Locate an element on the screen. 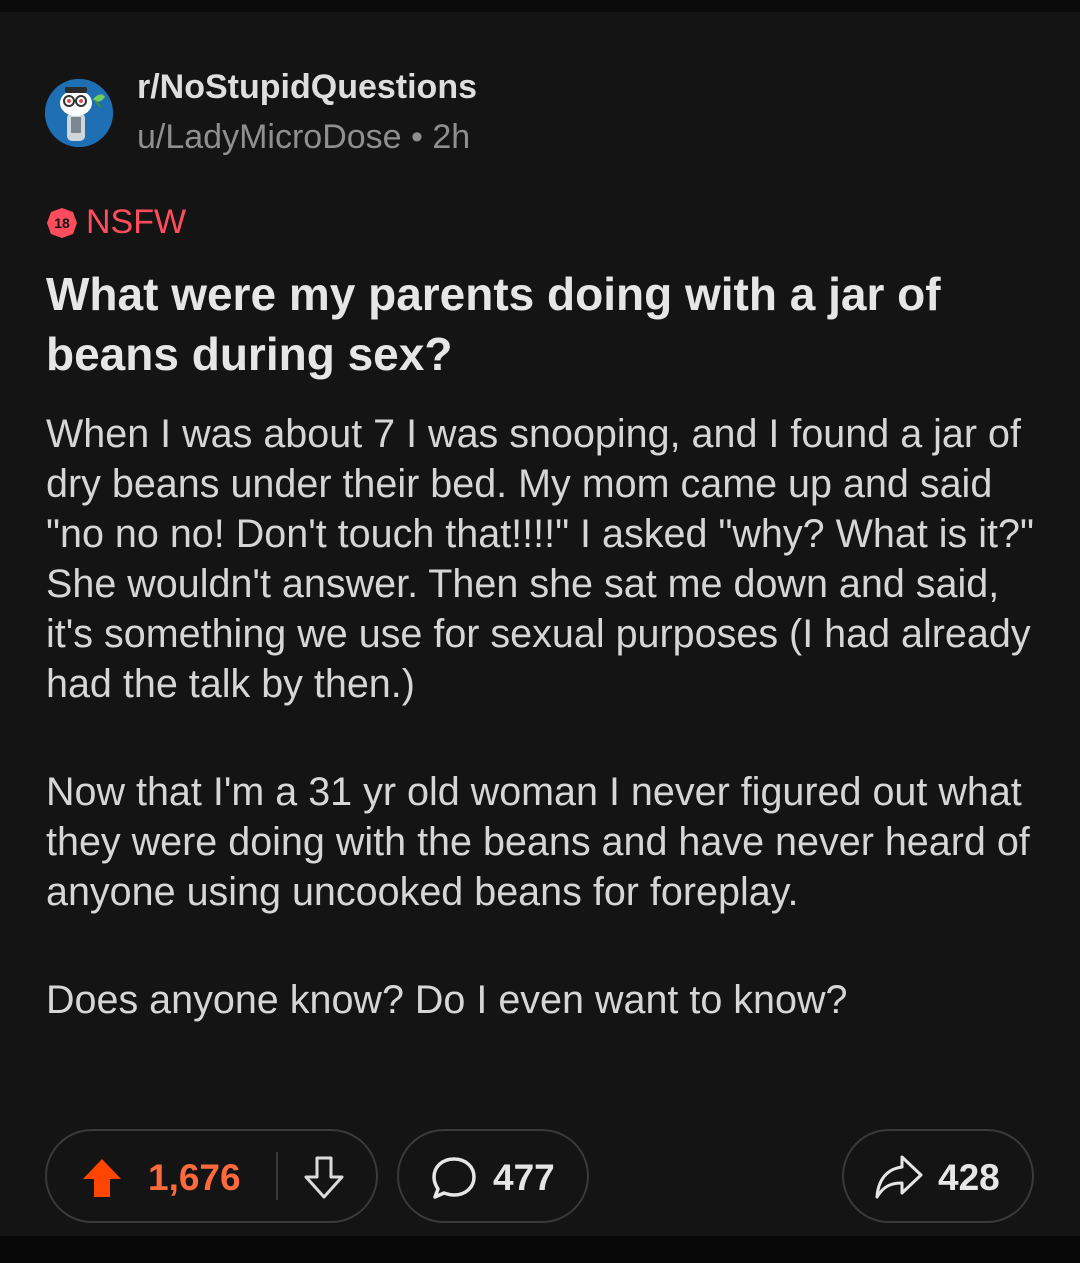 The width and height of the screenshot is (1080, 1263). vote-divider is located at coordinates (277, 1176).